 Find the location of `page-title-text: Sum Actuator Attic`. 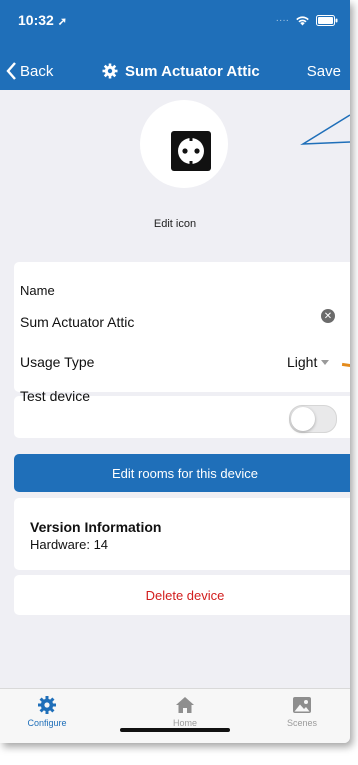

page-title-text: Sum Actuator Attic is located at coordinates (192, 71).